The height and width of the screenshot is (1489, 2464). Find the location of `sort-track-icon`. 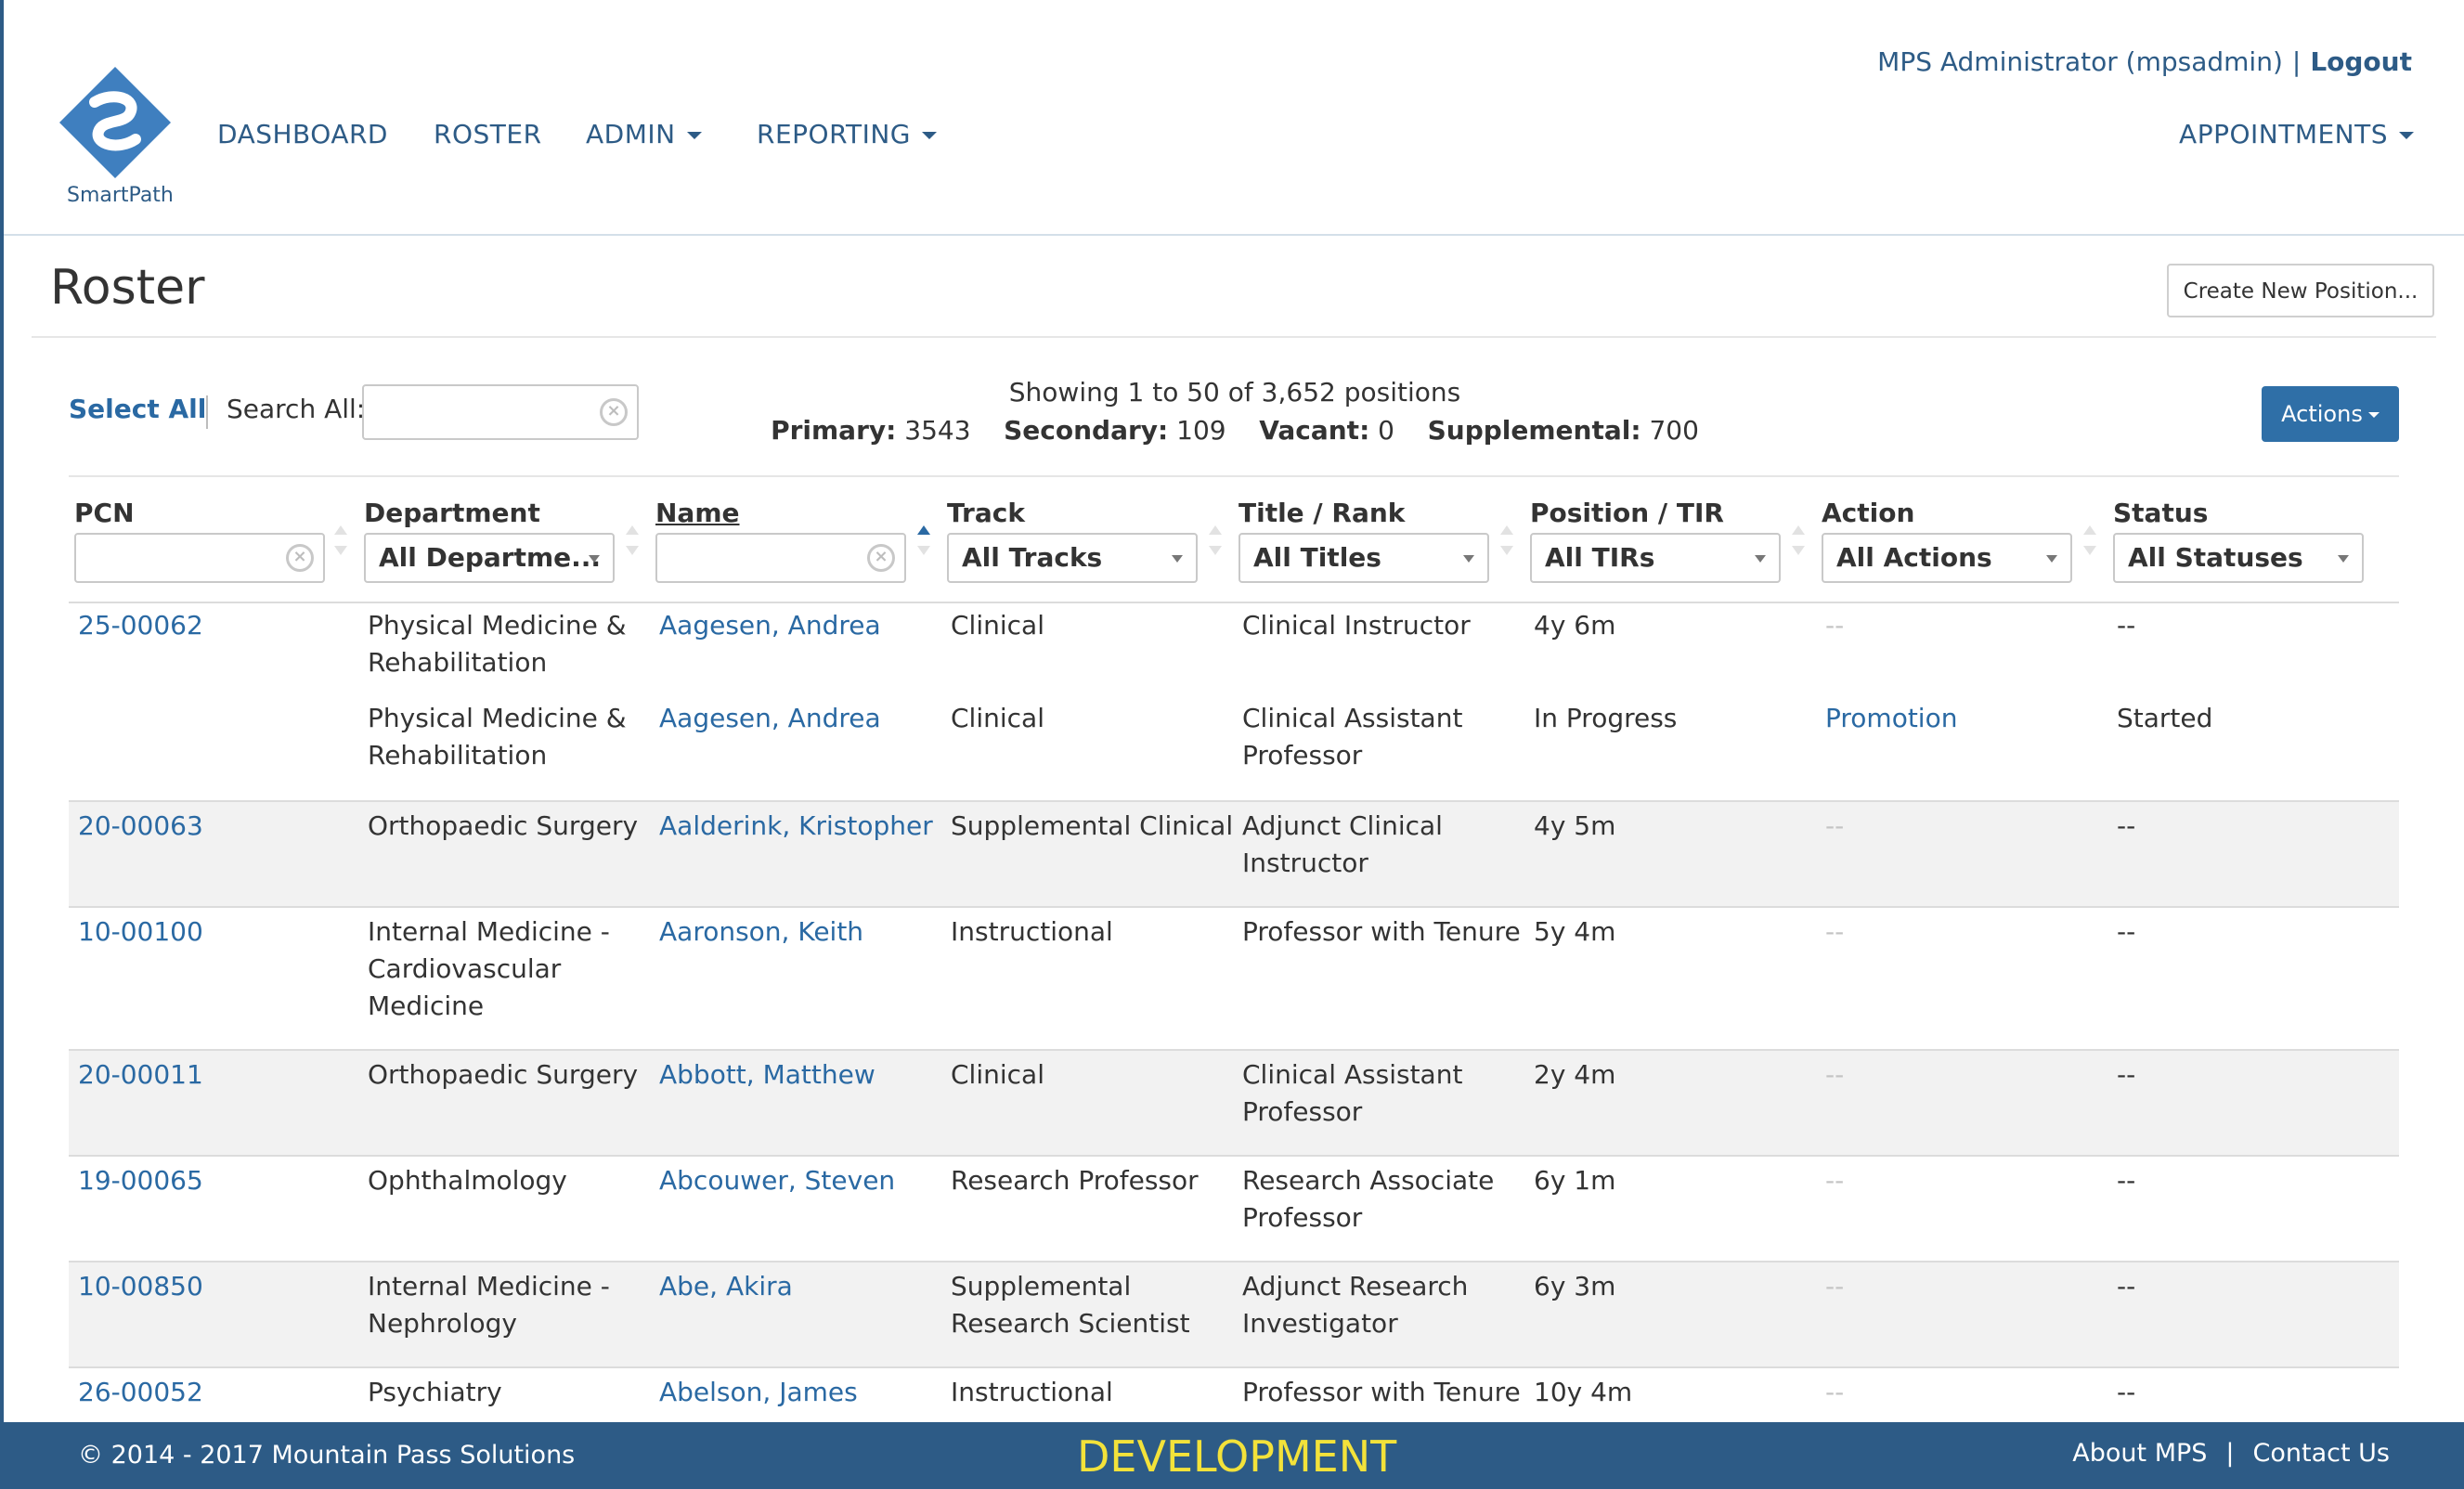

sort-track-icon is located at coordinates (1215, 542).